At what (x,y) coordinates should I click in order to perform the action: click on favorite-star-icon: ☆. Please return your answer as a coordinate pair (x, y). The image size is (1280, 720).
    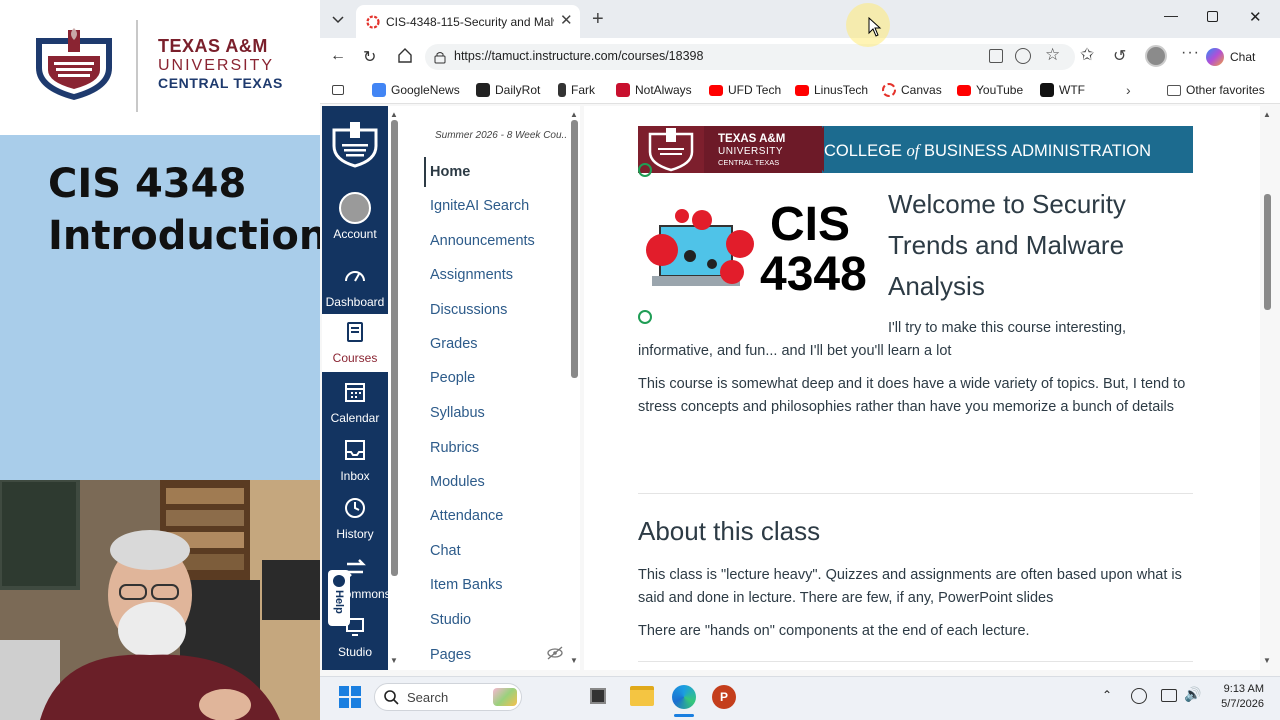
    Looking at the image, I should click on (1052, 55).